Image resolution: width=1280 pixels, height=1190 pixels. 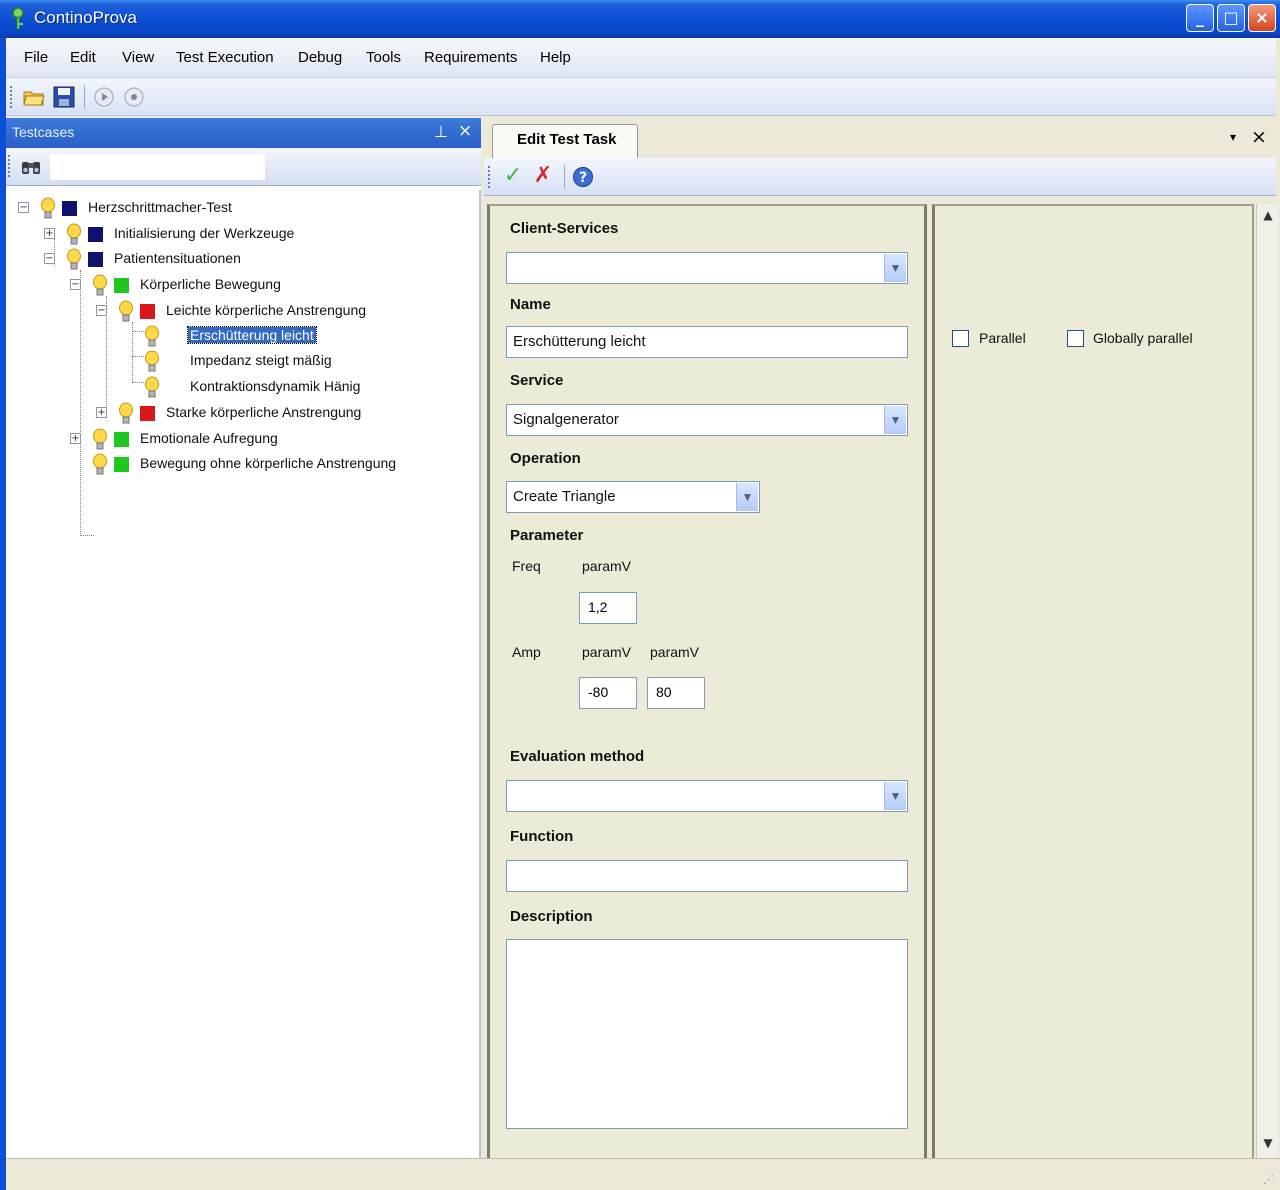 I want to click on tree-node: − Herzschrittmacher-Test, so click(x=218, y=208).